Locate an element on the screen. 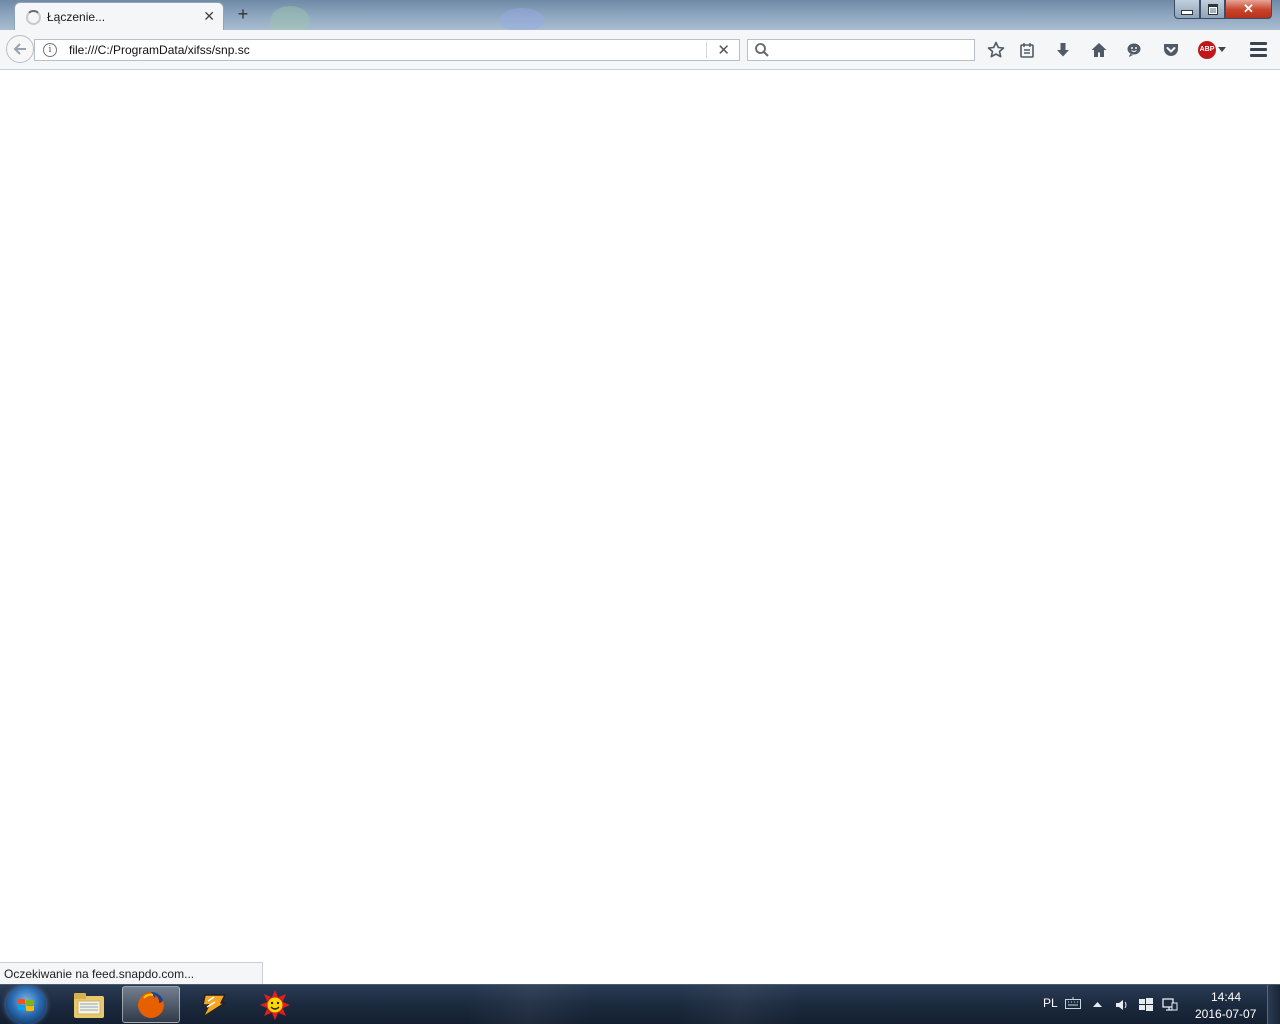 The width and height of the screenshot is (1280, 1024). taskbar-explorer is located at coordinates (89, 1004).